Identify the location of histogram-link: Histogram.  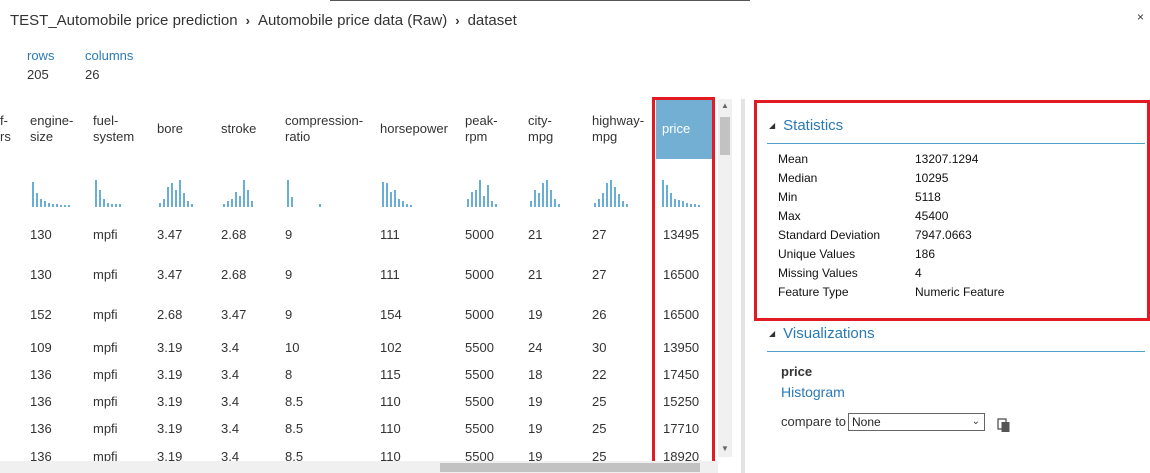
(813, 392).